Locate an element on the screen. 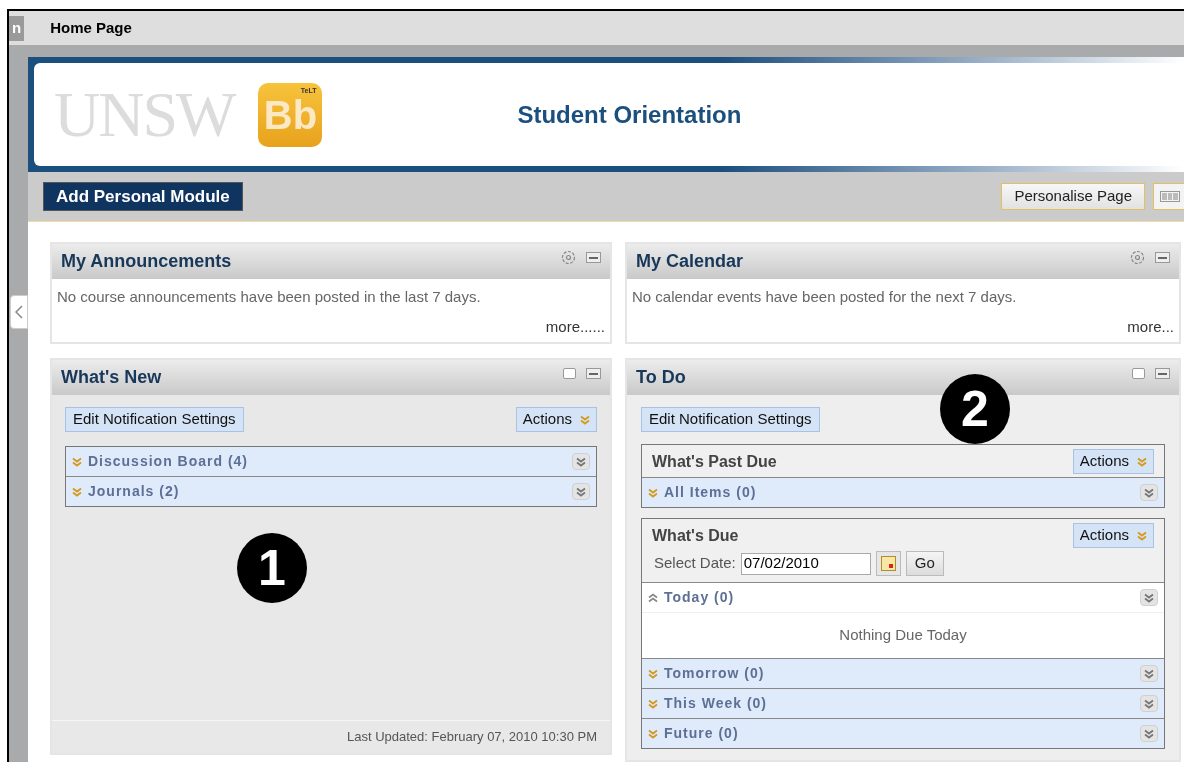  page-title: Student Orientation is located at coordinates (629, 114).